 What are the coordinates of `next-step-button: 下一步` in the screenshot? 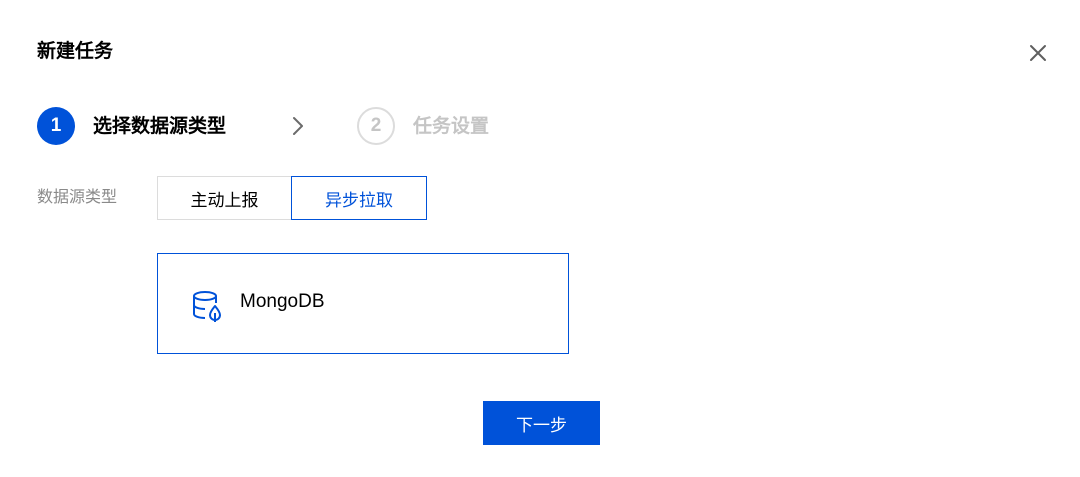 It's located at (541, 423).